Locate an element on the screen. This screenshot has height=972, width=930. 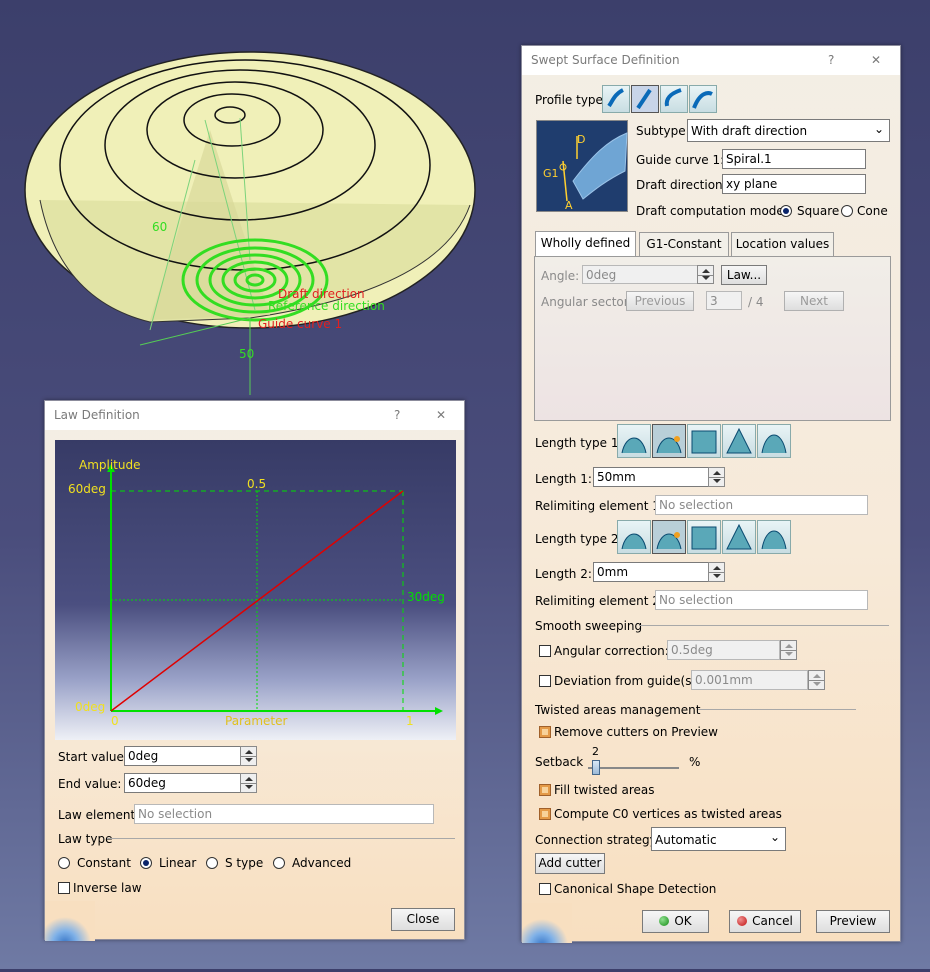
angle-field: 0deg is located at coordinates (640, 274).